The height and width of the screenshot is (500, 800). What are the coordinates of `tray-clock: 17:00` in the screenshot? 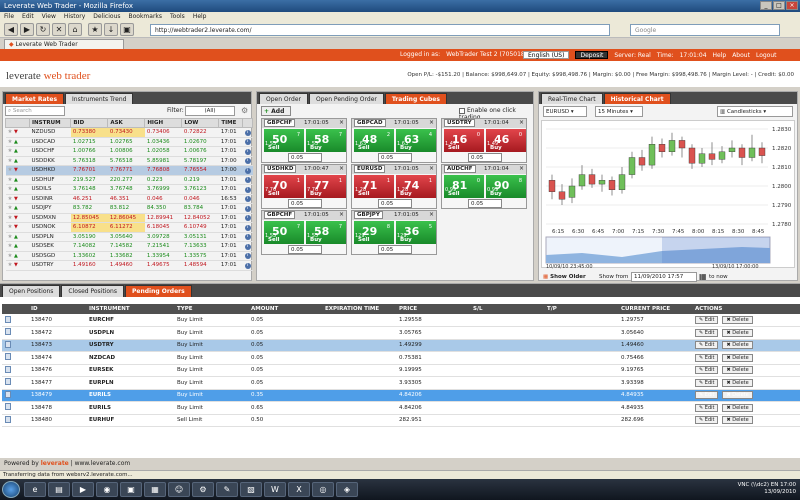 It's located at (788, 485).